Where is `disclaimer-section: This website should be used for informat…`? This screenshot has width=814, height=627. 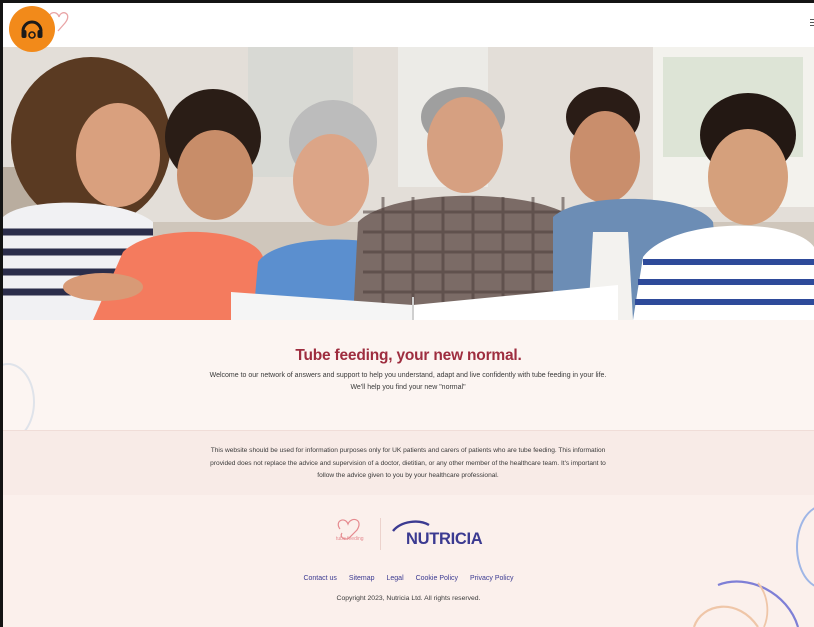 disclaimer-section: This website should be used for informat… is located at coordinates (408, 463).